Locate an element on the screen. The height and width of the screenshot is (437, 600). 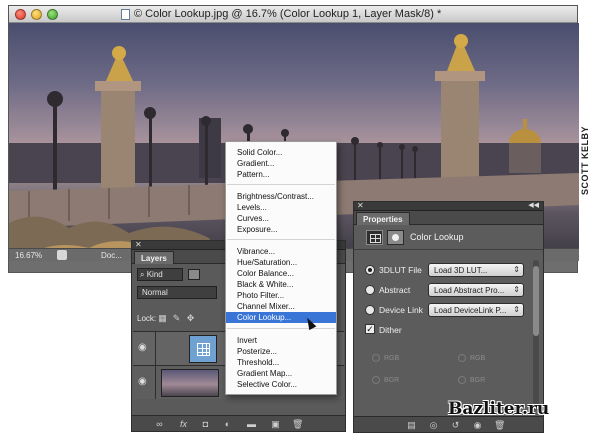
new-group-icon: ▬ is located at coordinates (251, 424).